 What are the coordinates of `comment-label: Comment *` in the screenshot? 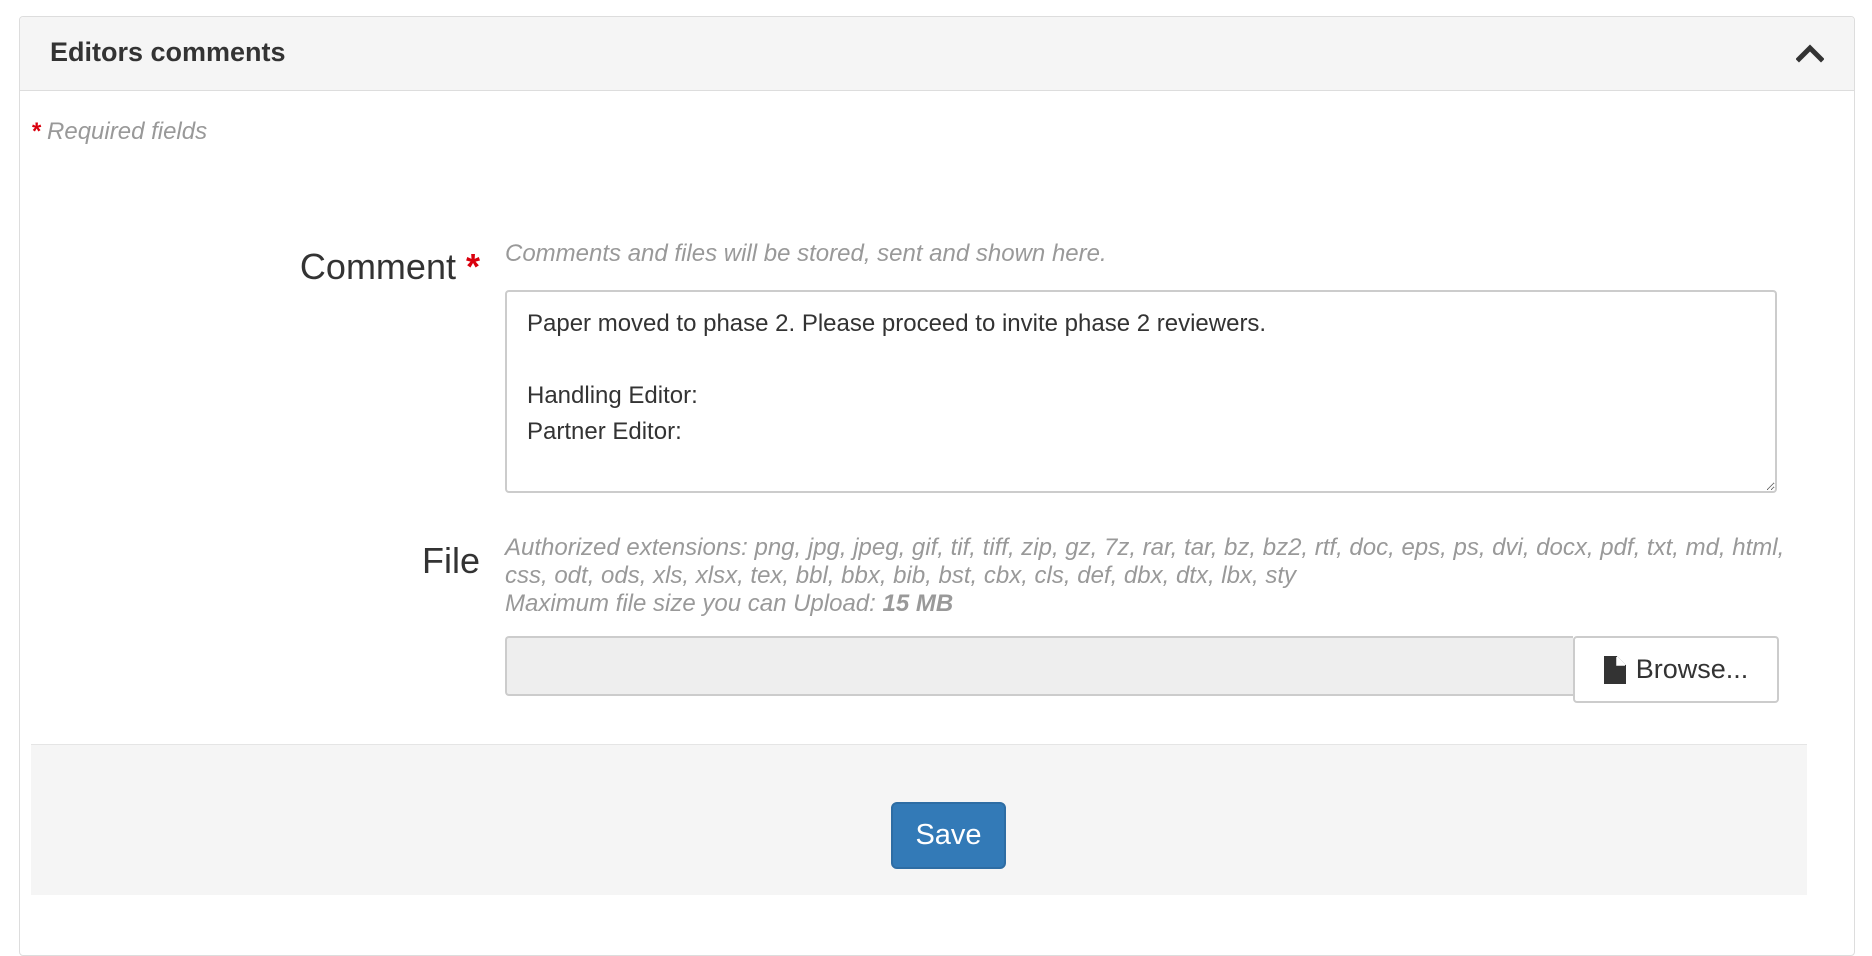 It's located at (390, 267).